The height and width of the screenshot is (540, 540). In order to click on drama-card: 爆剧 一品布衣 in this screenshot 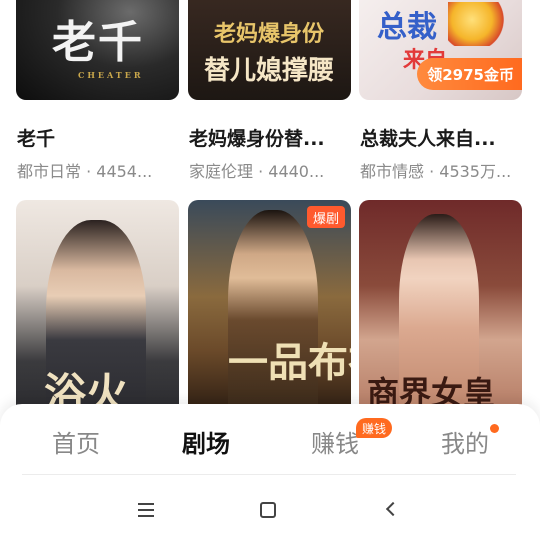, I will do `click(269, 307)`.